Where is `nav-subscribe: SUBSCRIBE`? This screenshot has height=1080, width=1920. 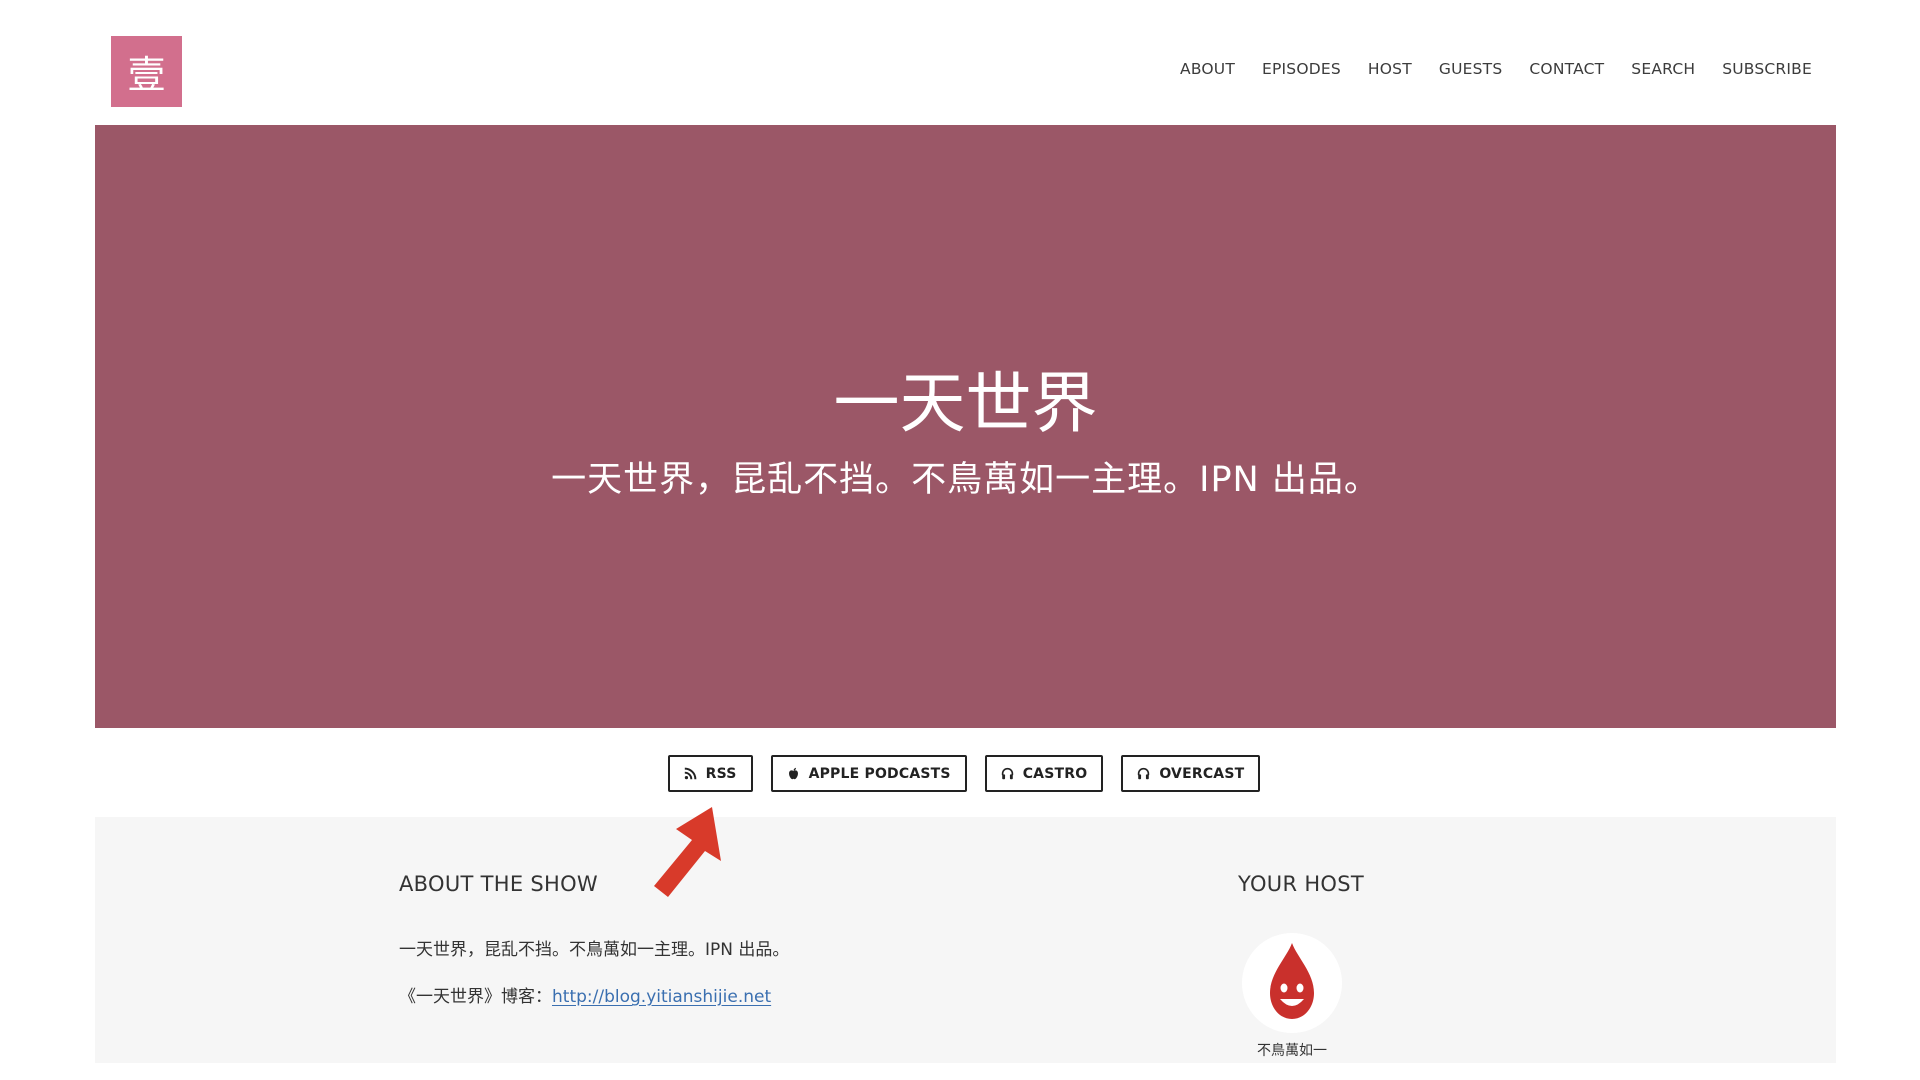 nav-subscribe: SUBSCRIBE is located at coordinates (1767, 69).